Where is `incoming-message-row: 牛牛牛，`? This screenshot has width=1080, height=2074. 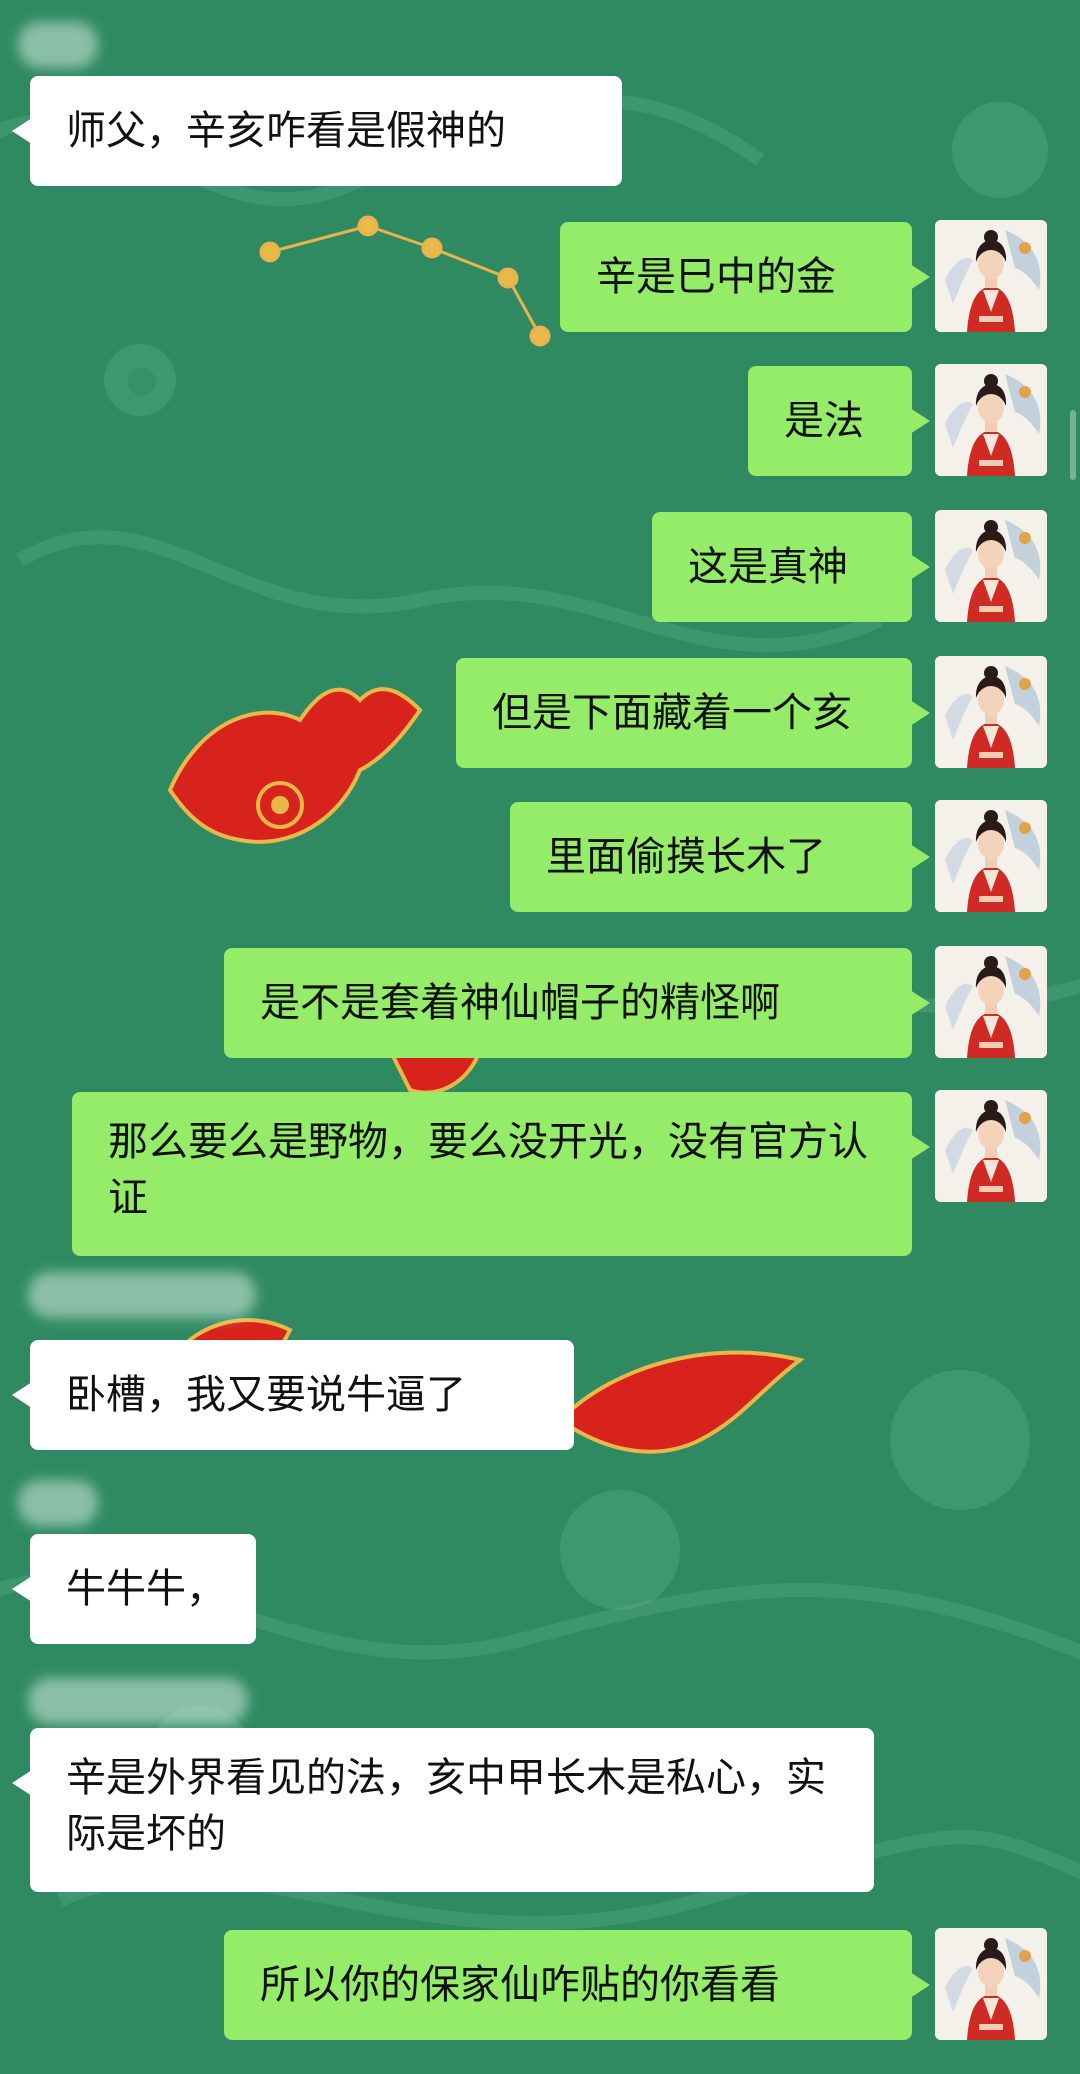
incoming-message-row: 牛牛牛， is located at coordinates (540, 1590).